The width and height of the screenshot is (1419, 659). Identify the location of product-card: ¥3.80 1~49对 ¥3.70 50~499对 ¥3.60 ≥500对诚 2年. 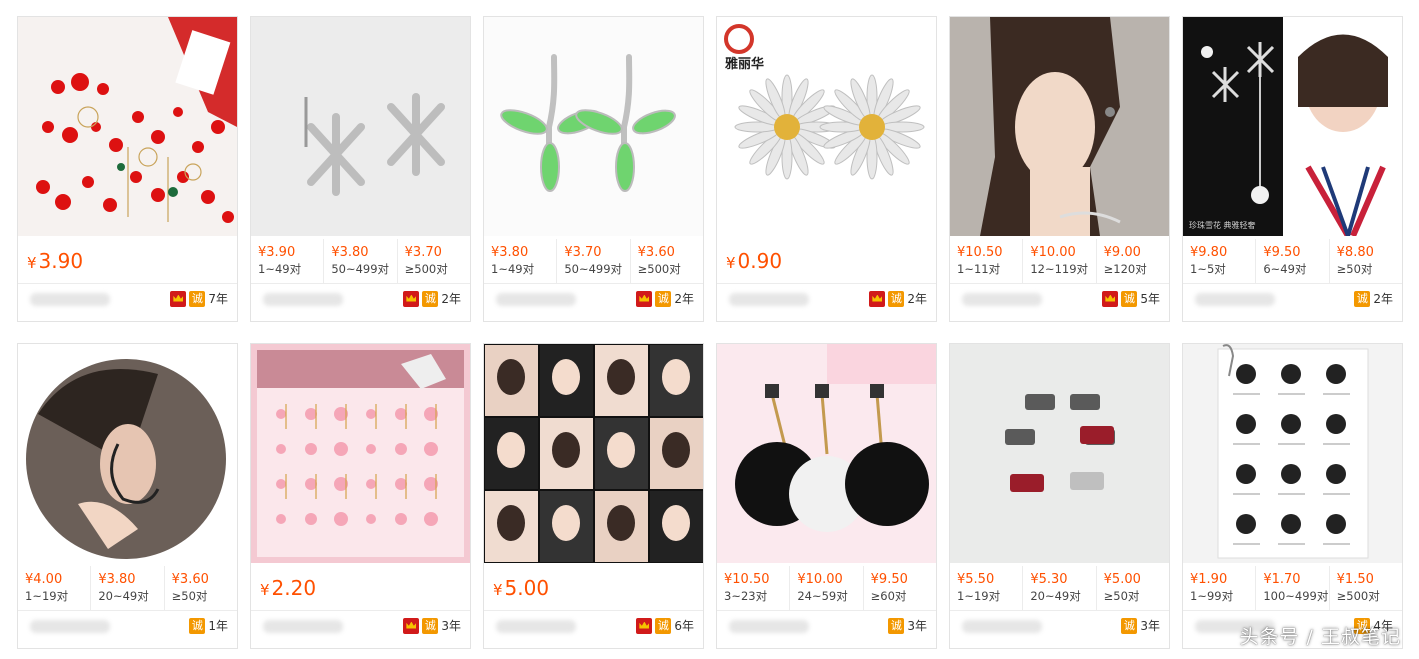
(593, 169).